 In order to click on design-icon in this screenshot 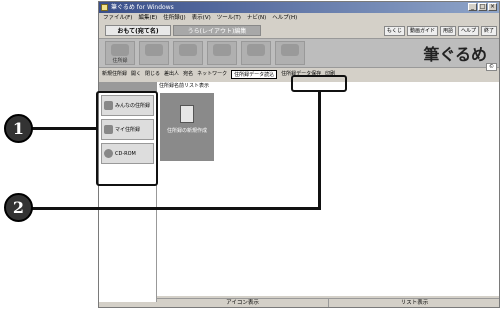, I will do `click(222, 50)`.